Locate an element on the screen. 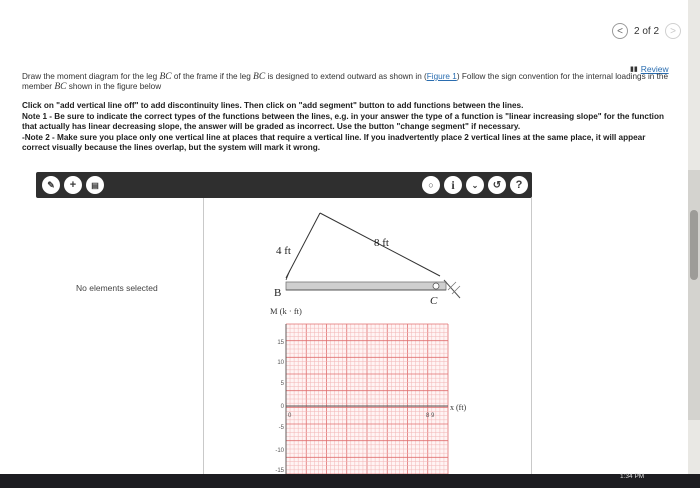 The width and height of the screenshot is (700, 488). previous-page-button: < is located at coordinates (620, 31).